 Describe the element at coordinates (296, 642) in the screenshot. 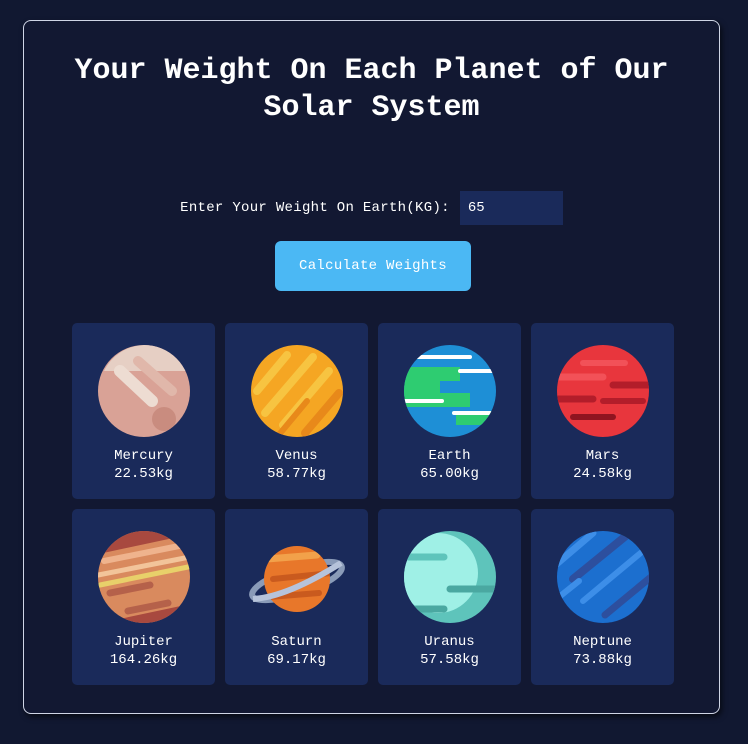

I see `planet-name: Saturn` at that location.